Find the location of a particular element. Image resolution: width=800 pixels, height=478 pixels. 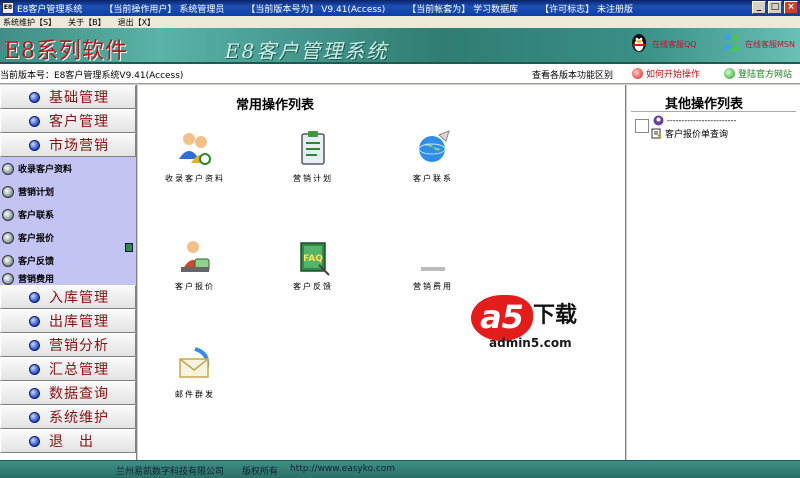

how-to-start-label: 如何开始操作 is located at coordinates (673, 75).